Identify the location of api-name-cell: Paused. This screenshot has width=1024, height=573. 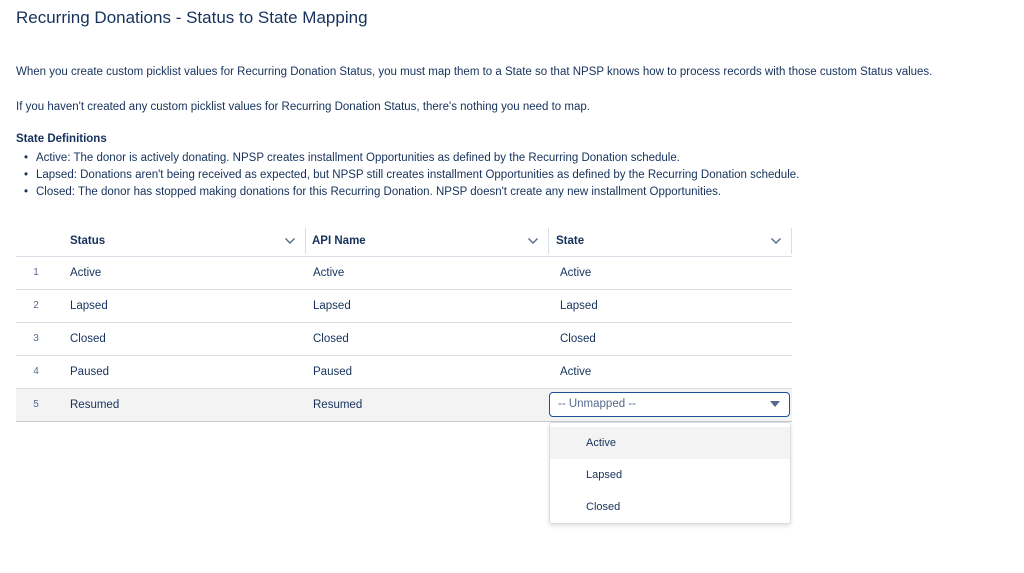
(333, 372).